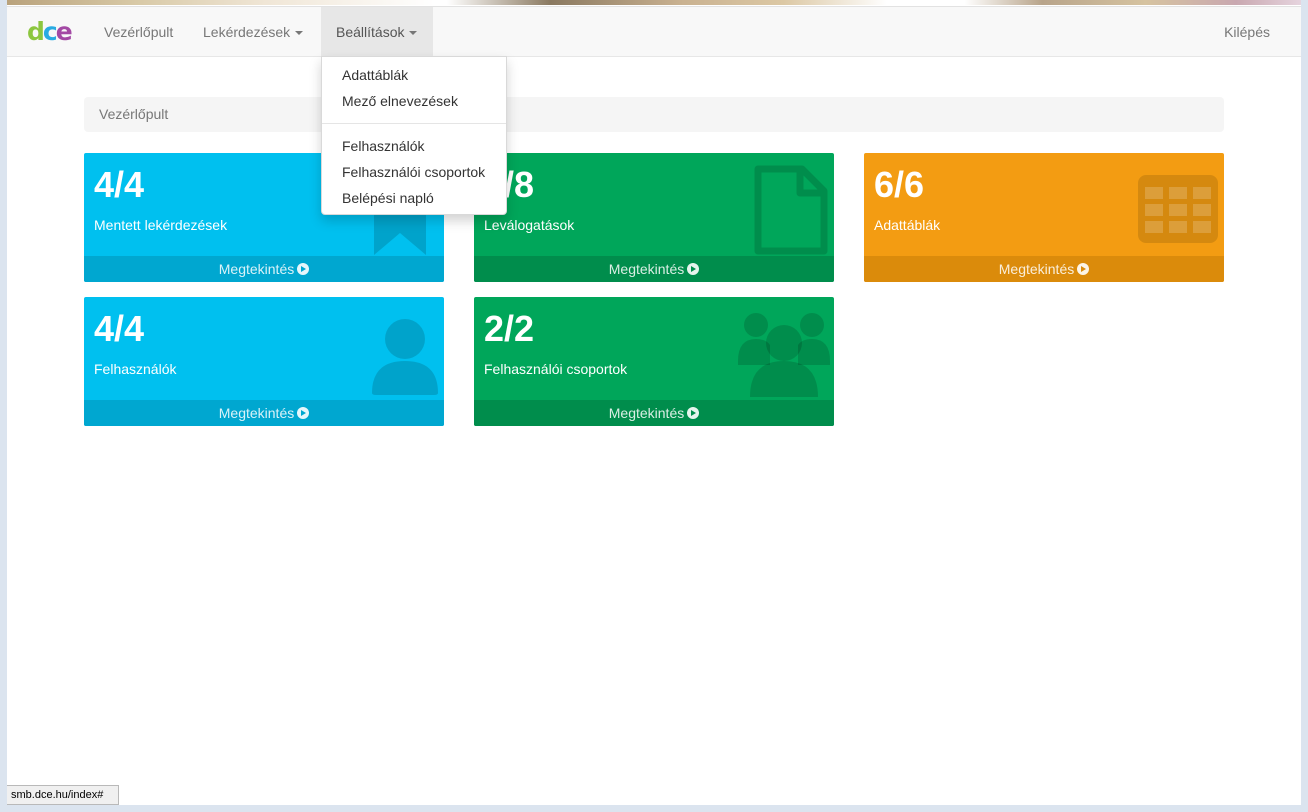 The width and height of the screenshot is (1308, 812). I want to click on file-icon, so click(791, 210).